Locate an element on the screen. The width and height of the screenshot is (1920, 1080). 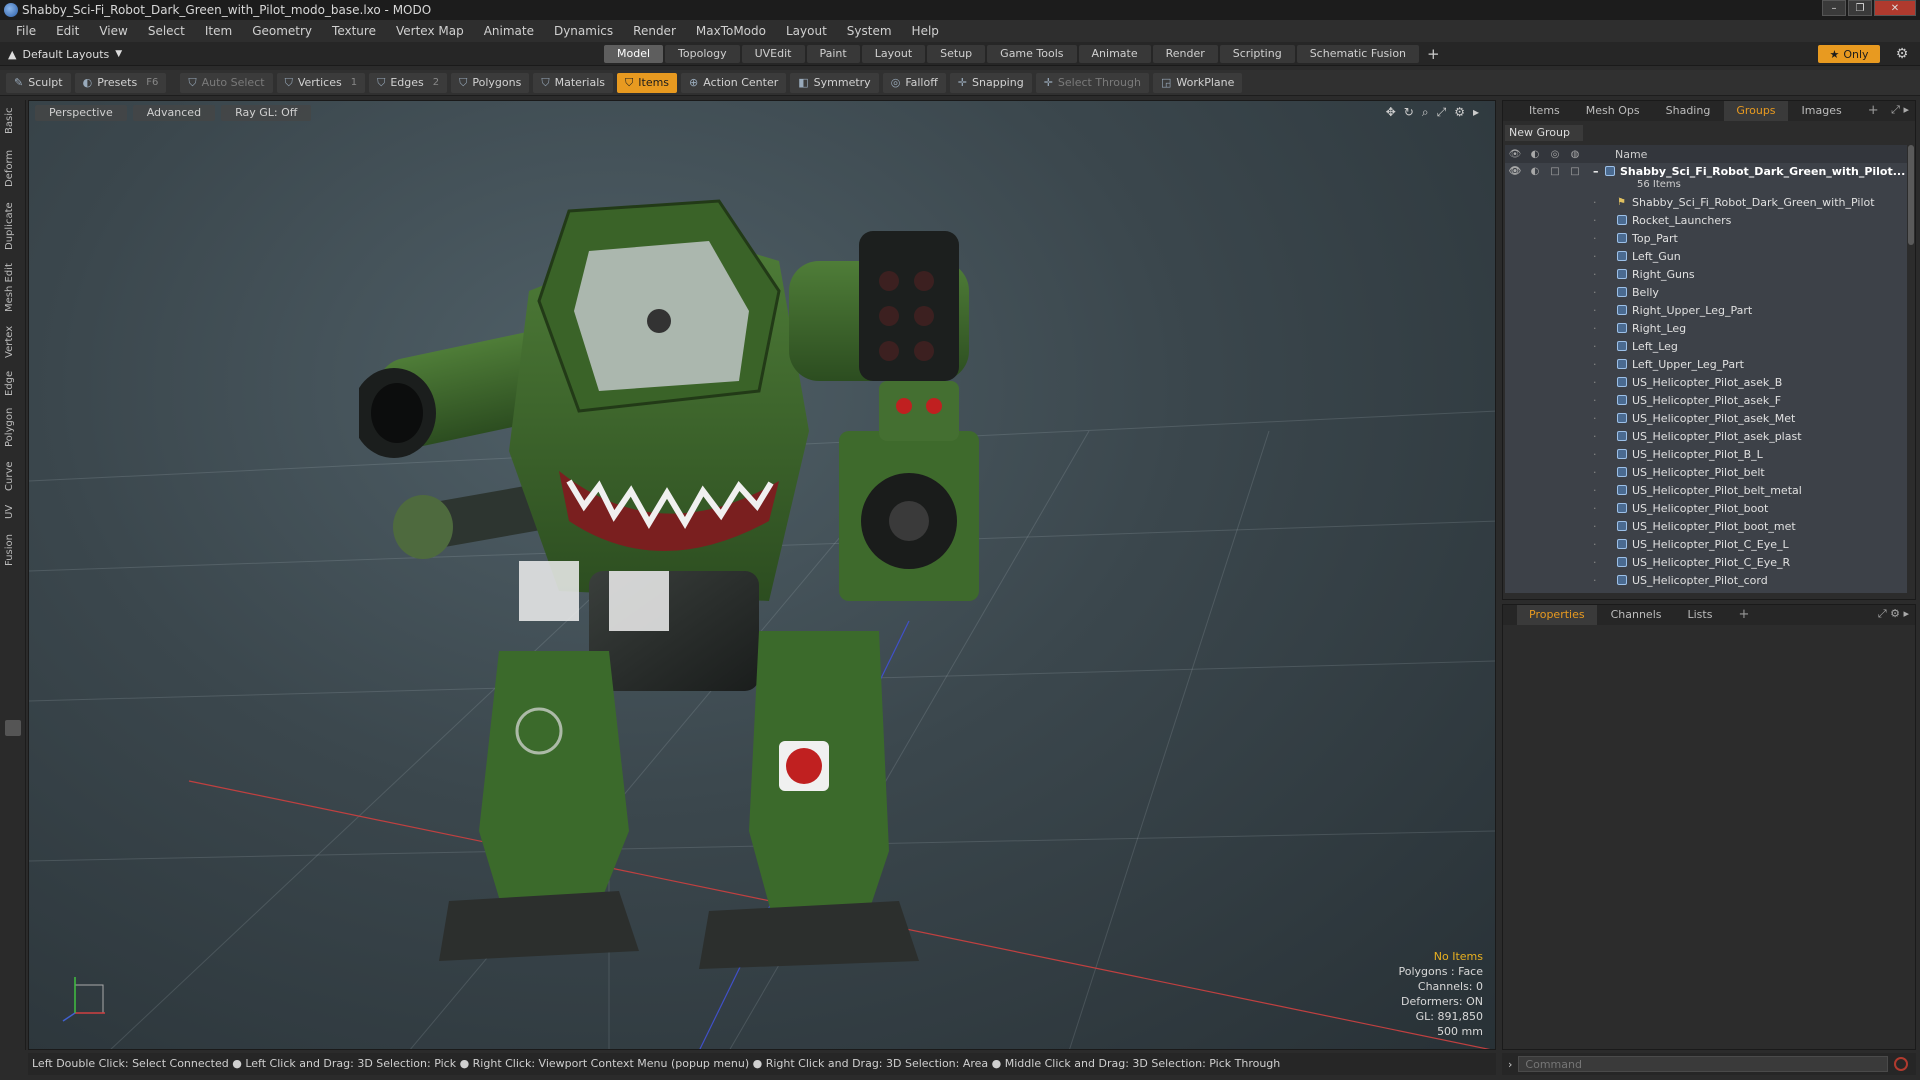
list-item: · US_Helicopter_Pilot_C_Eye_L is located at coordinates (1706, 544).